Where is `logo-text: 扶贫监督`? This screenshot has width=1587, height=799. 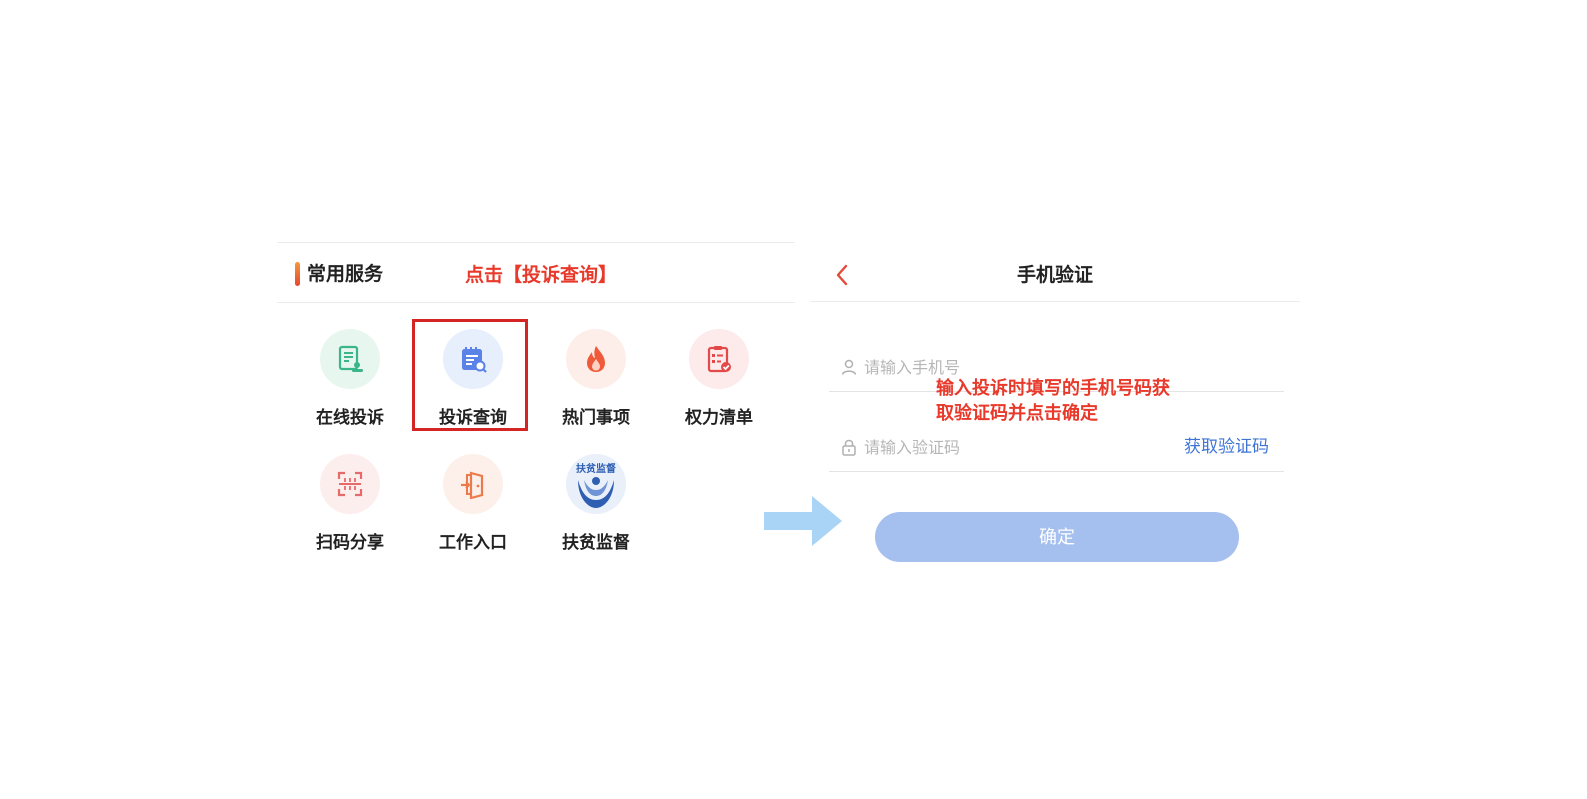
logo-text: 扶贫监督 is located at coordinates (596, 469).